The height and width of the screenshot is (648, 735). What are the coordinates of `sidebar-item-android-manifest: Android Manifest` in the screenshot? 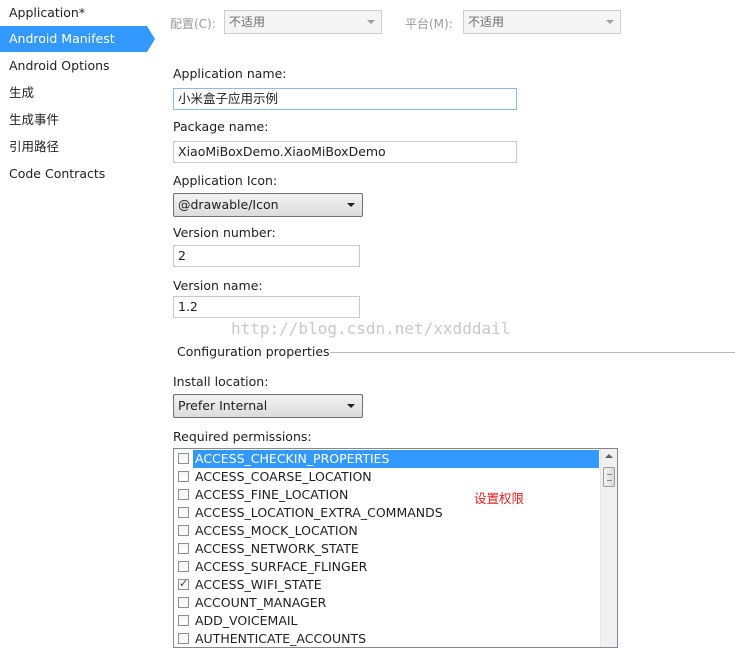 It's located at (73, 39).